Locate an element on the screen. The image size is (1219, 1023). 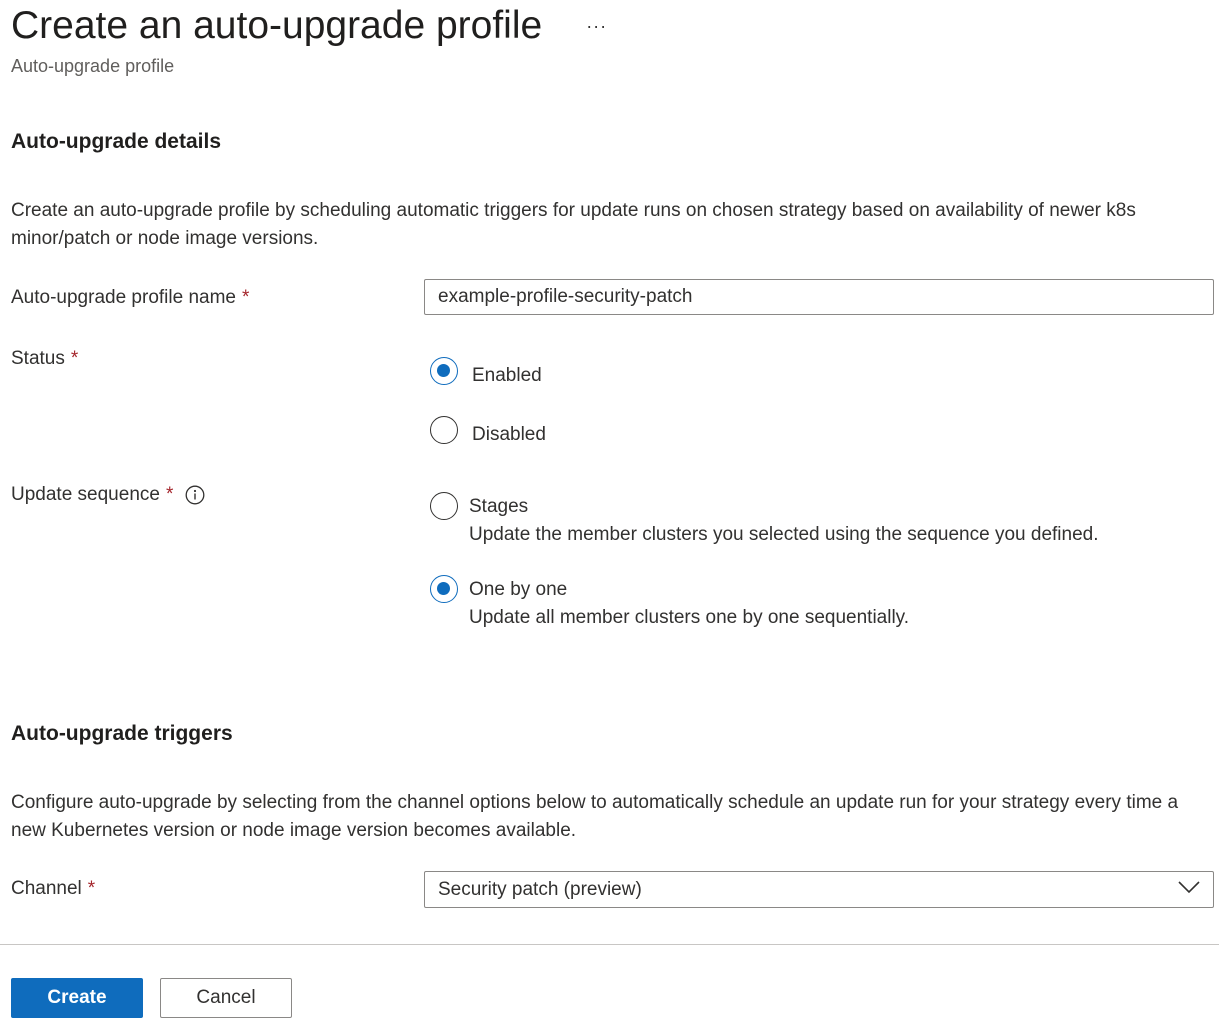
triggers-heading: Auto-upgrade triggers is located at coordinates (122, 733).